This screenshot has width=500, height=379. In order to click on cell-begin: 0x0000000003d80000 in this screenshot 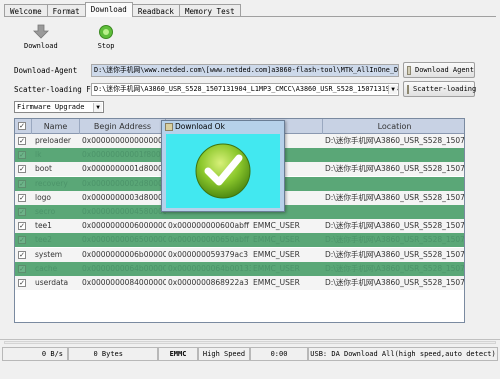, I will do `click(124, 197)`.